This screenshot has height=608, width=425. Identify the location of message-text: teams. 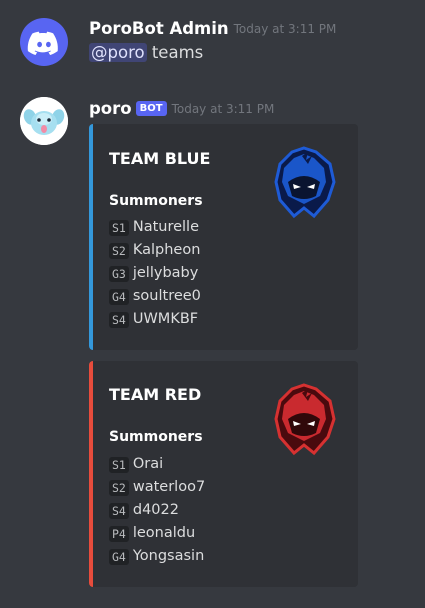
(175, 52).